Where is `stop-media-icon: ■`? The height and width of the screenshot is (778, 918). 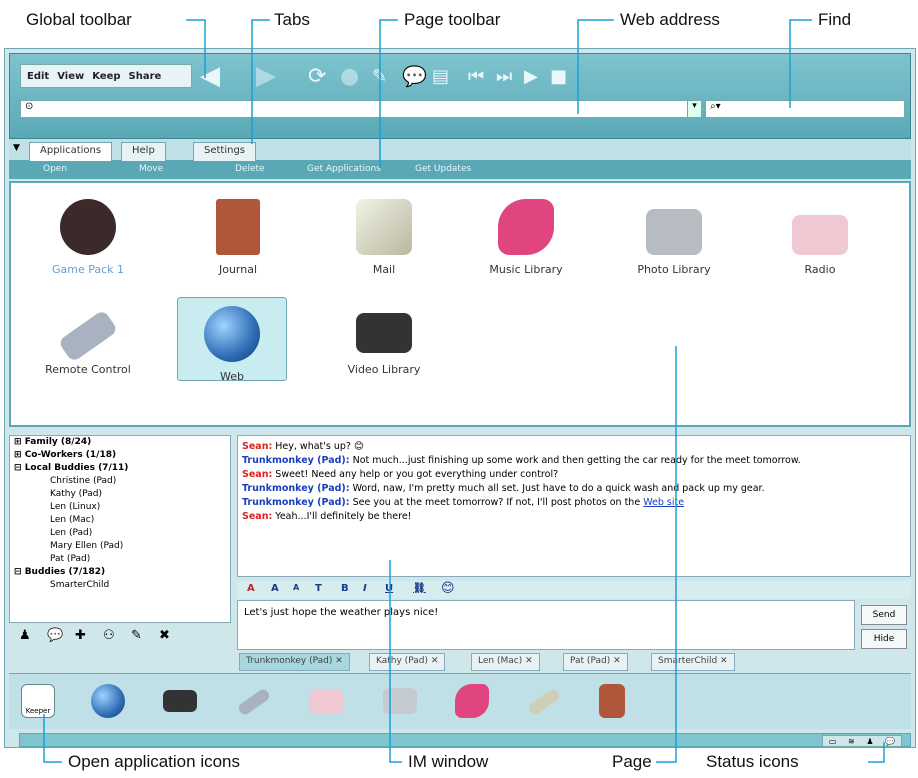 stop-media-icon: ■ is located at coordinates (558, 76).